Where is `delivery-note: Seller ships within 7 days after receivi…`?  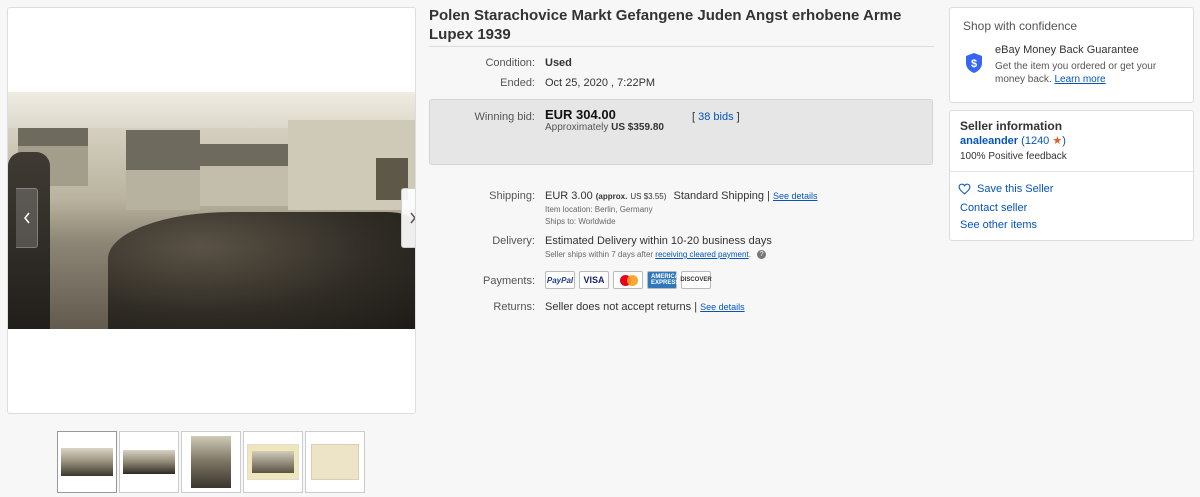 delivery-note: Seller ships within 7 days after receivi… is located at coordinates (656, 255).